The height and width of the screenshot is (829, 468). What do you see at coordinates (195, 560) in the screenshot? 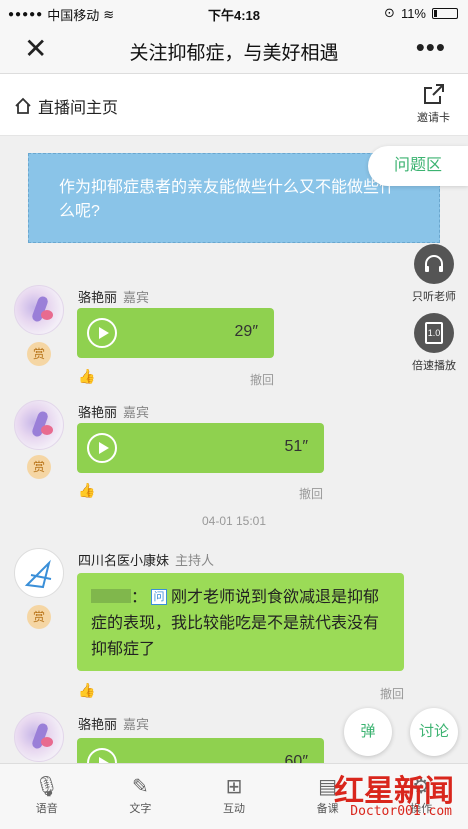
I see `sender-role: 主持人` at bounding box center [195, 560].